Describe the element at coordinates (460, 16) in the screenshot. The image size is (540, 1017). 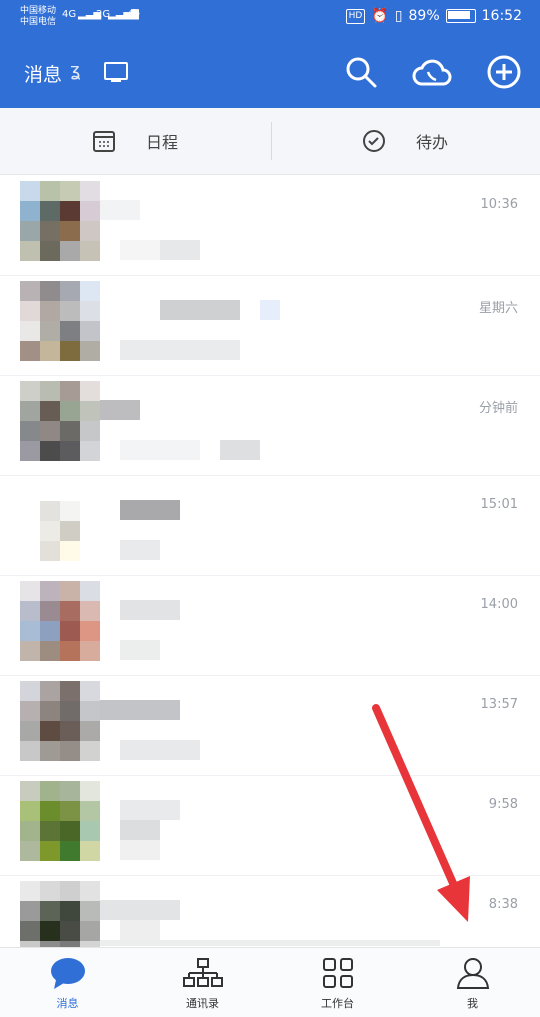
I see `battery-icon` at that location.